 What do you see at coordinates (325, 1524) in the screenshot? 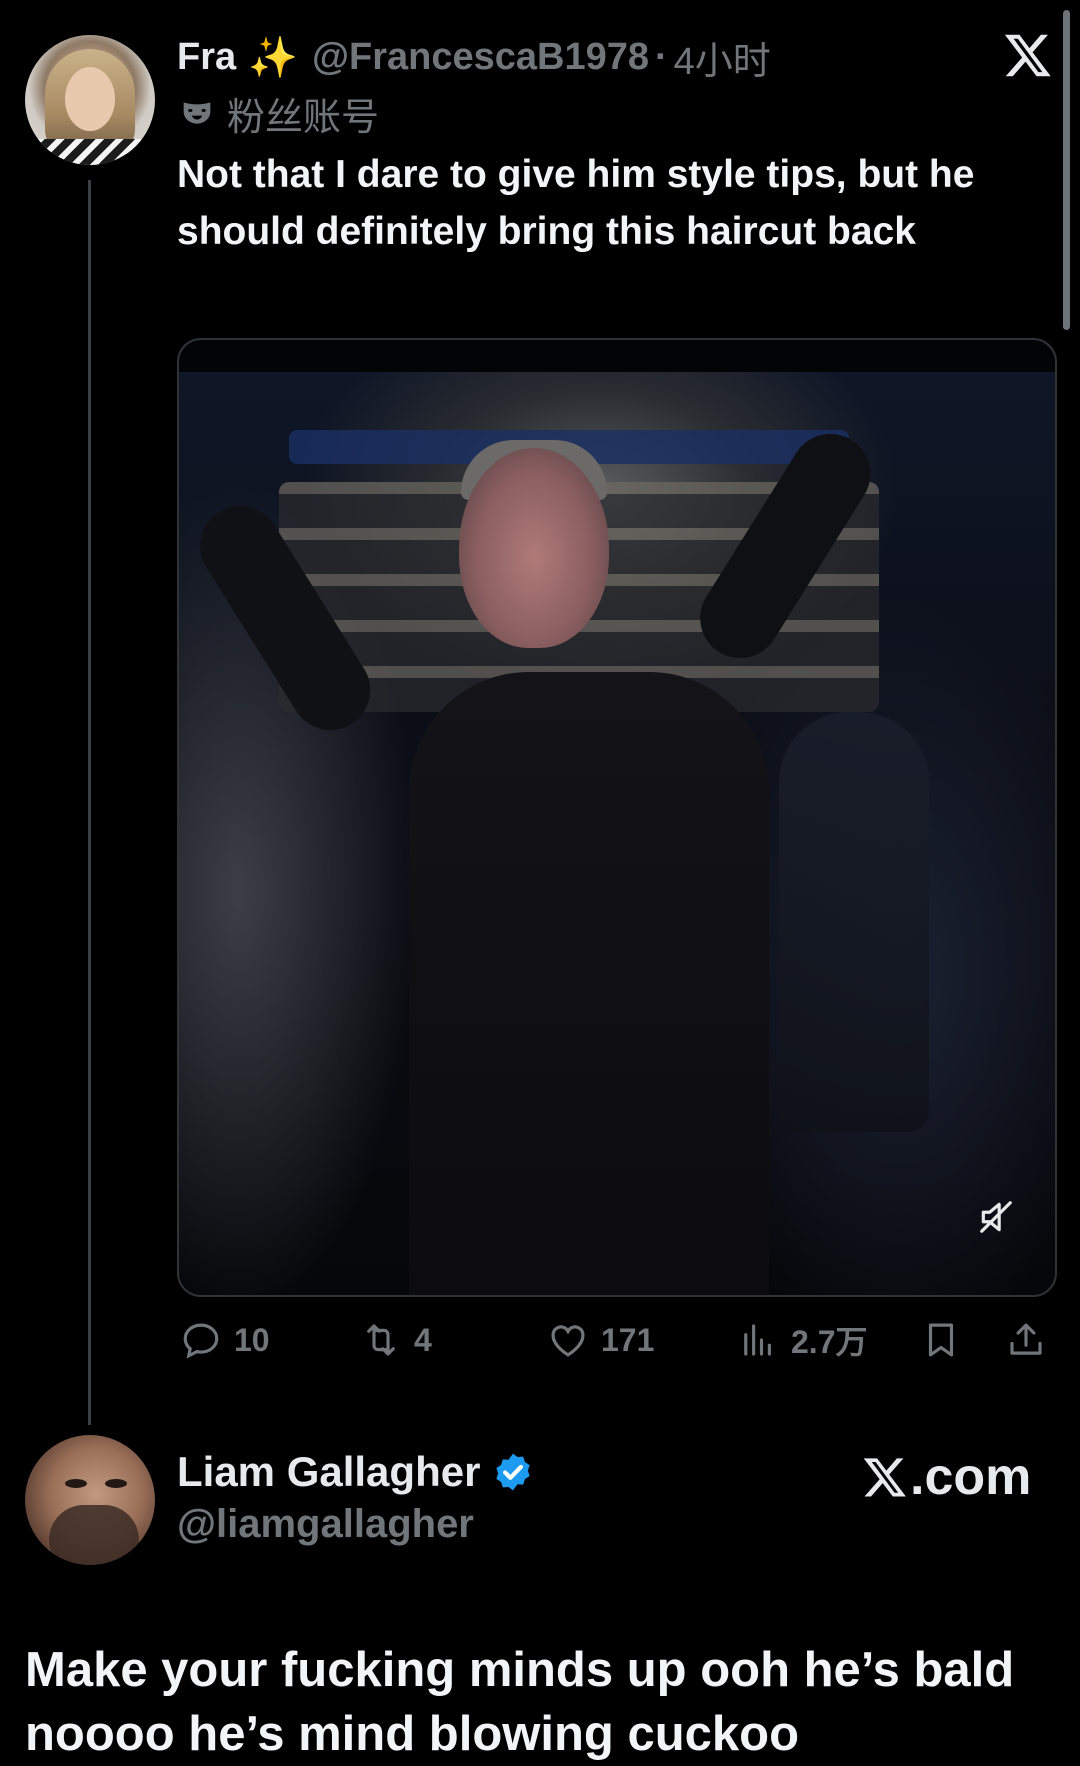
I see `tweet2-handle: @liamgallagher` at bounding box center [325, 1524].